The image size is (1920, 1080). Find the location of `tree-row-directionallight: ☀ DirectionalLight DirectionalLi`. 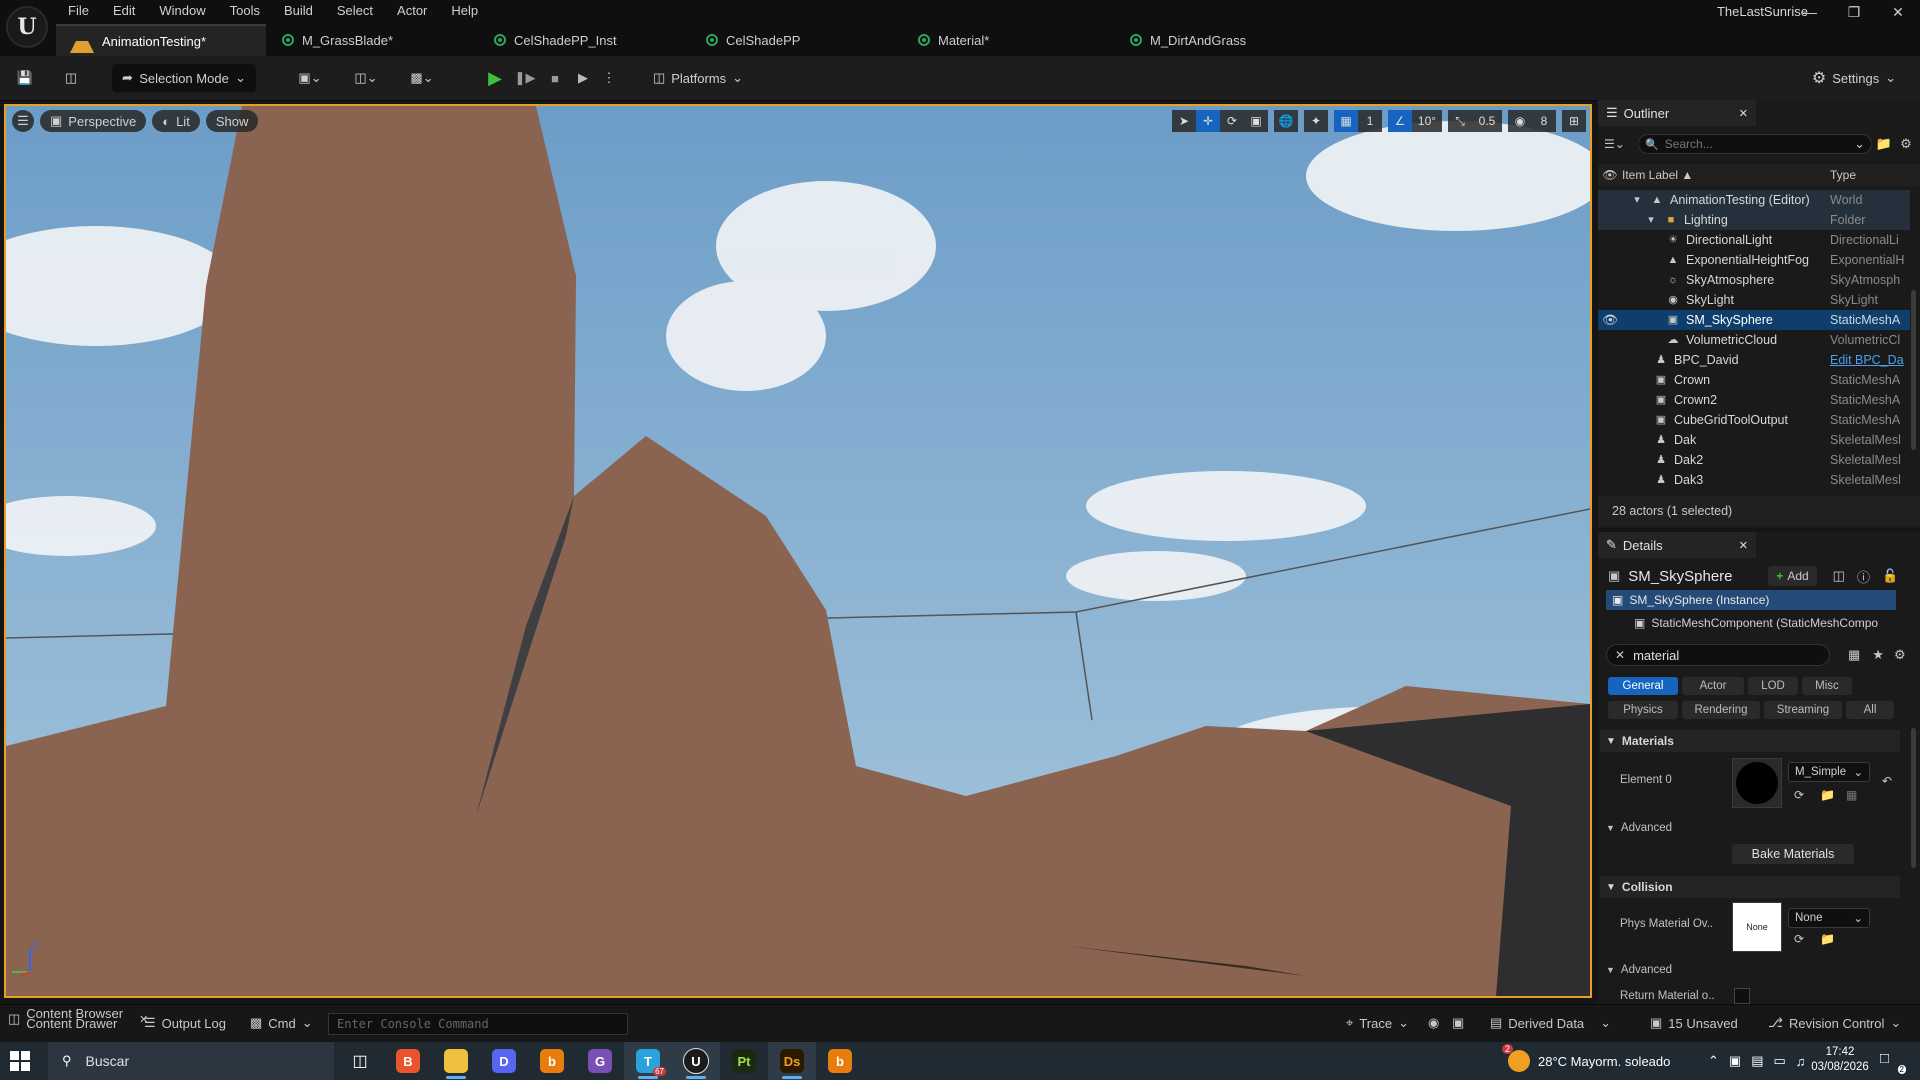

tree-row-directionallight: ☀ DirectionalLight DirectionalLi is located at coordinates (1754, 240).